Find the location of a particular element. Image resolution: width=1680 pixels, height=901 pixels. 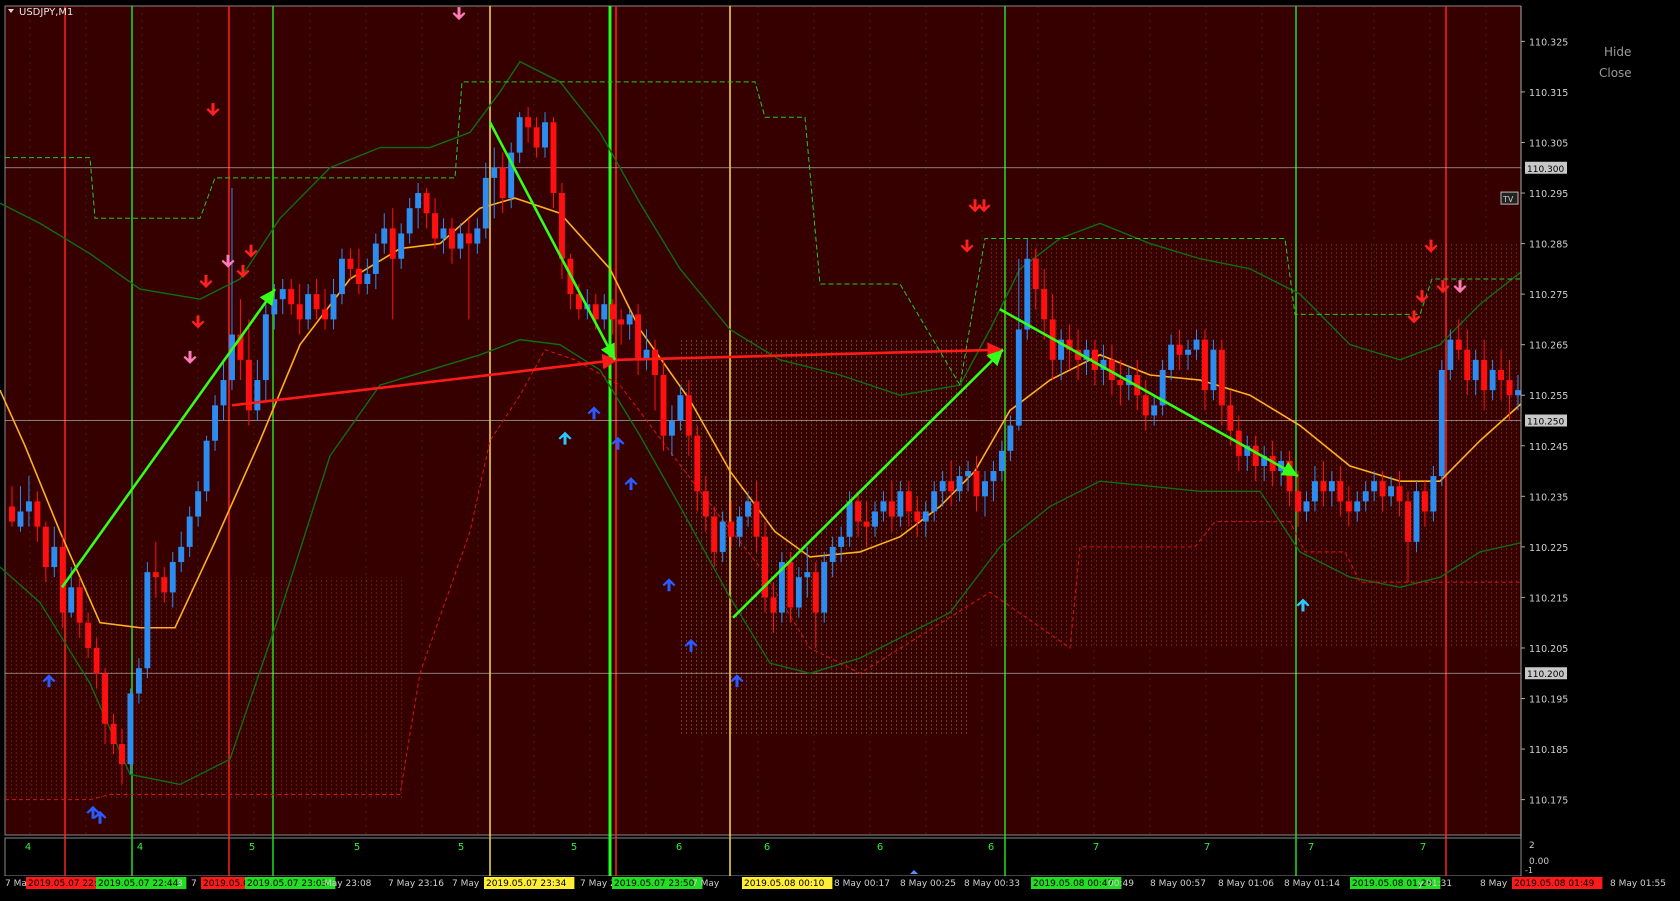

time-label-4: 7 is located at coordinates (194, 884).